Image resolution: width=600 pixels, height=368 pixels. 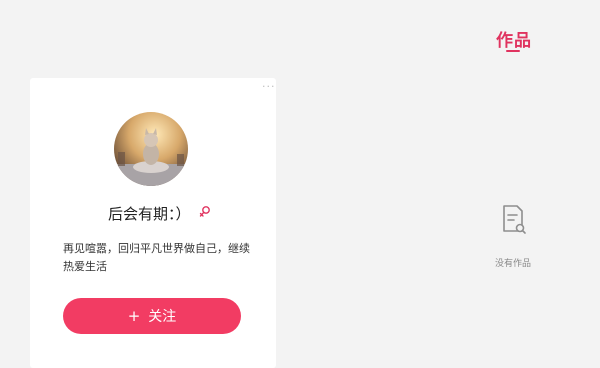 I want to click on female-icon, so click(x=204, y=211).